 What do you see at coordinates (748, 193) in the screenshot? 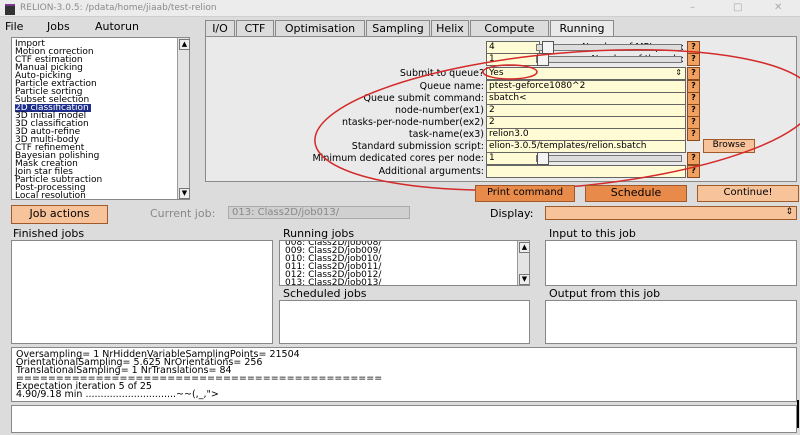
I see `continue-button: Continue!` at bounding box center [748, 193].